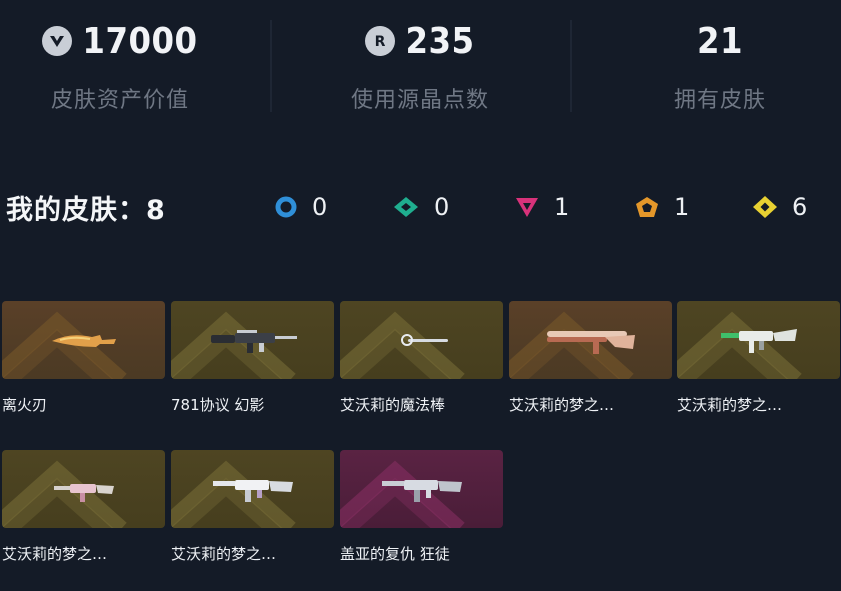 The width and height of the screenshot is (841, 591). I want to click on stat-radianite-used: R 235 使用源晶点数, so click(420, 66).